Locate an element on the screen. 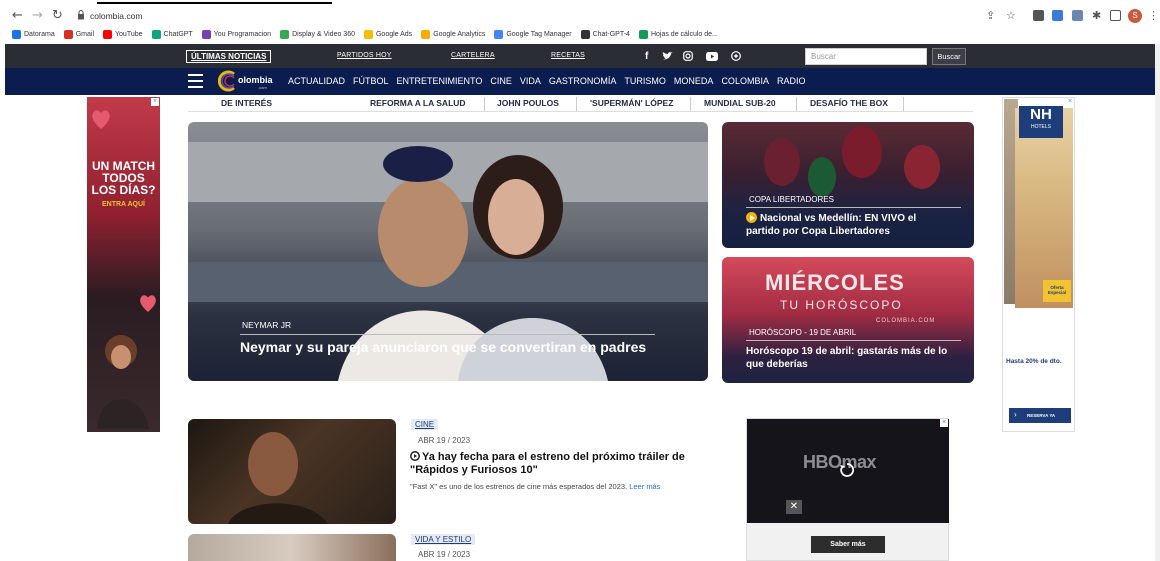 The height and width of the screenshot is (561, 1160). nav-item: TURISMO is located at coordinates (645, 81).